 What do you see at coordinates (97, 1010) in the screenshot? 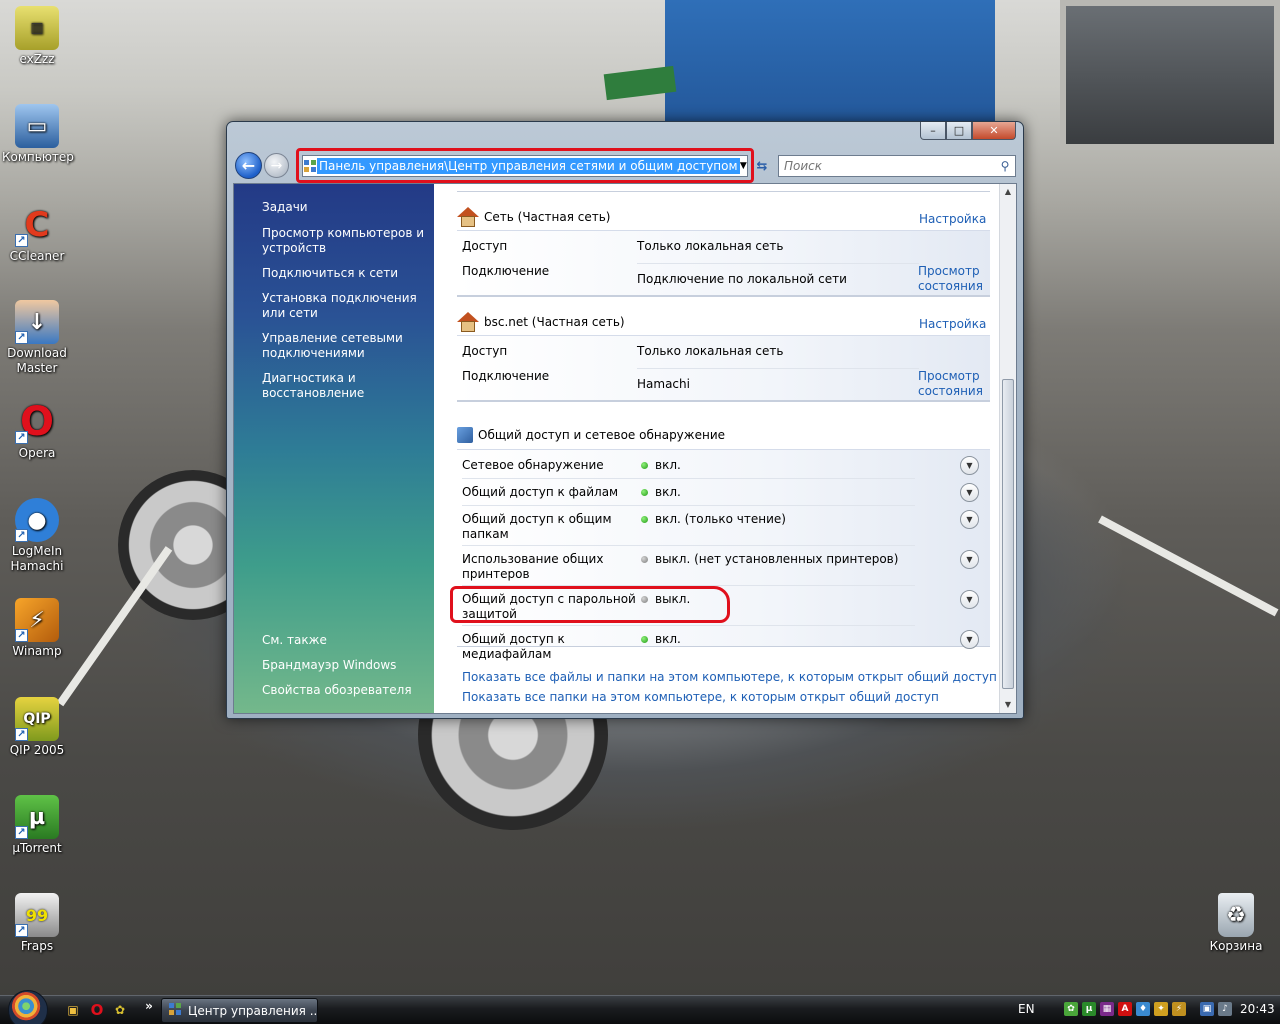
I see `opera-quicklaunch-icon: O` at bounding box center [97, 1010].